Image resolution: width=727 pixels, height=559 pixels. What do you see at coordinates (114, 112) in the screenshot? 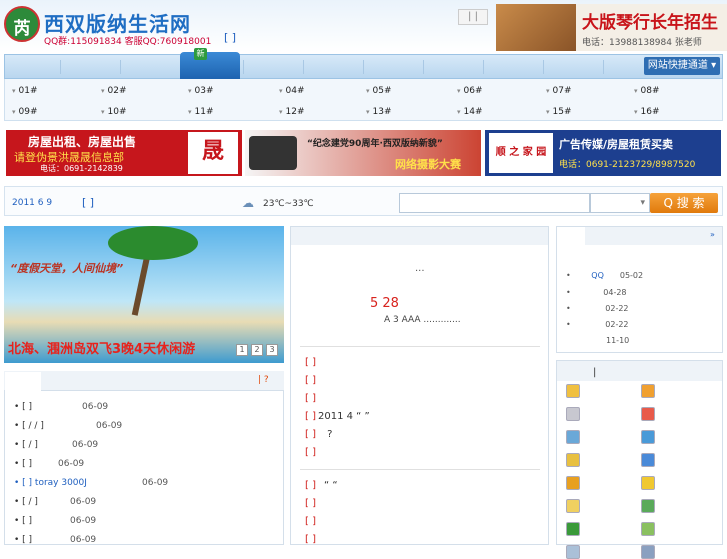
I see `subnav-item: ▾ 10#` at bounding box center [114, 112].